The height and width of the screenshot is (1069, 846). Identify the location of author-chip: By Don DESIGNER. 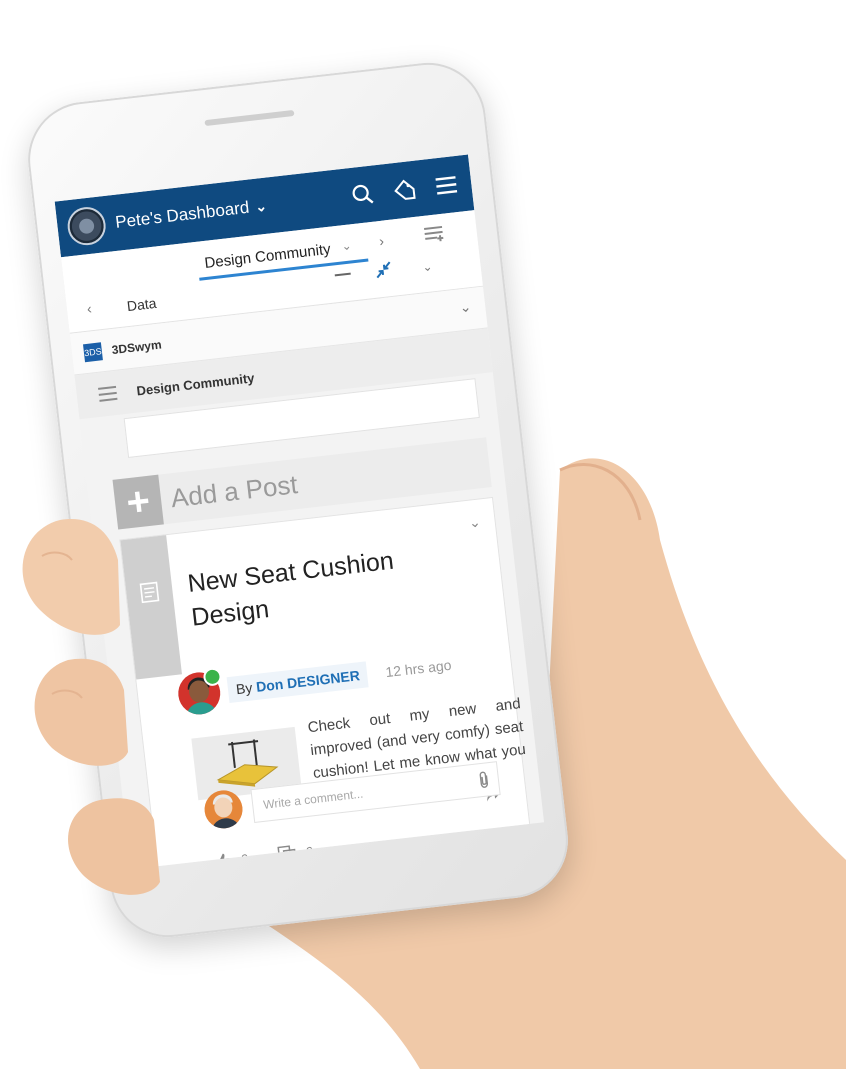
(298, 682).